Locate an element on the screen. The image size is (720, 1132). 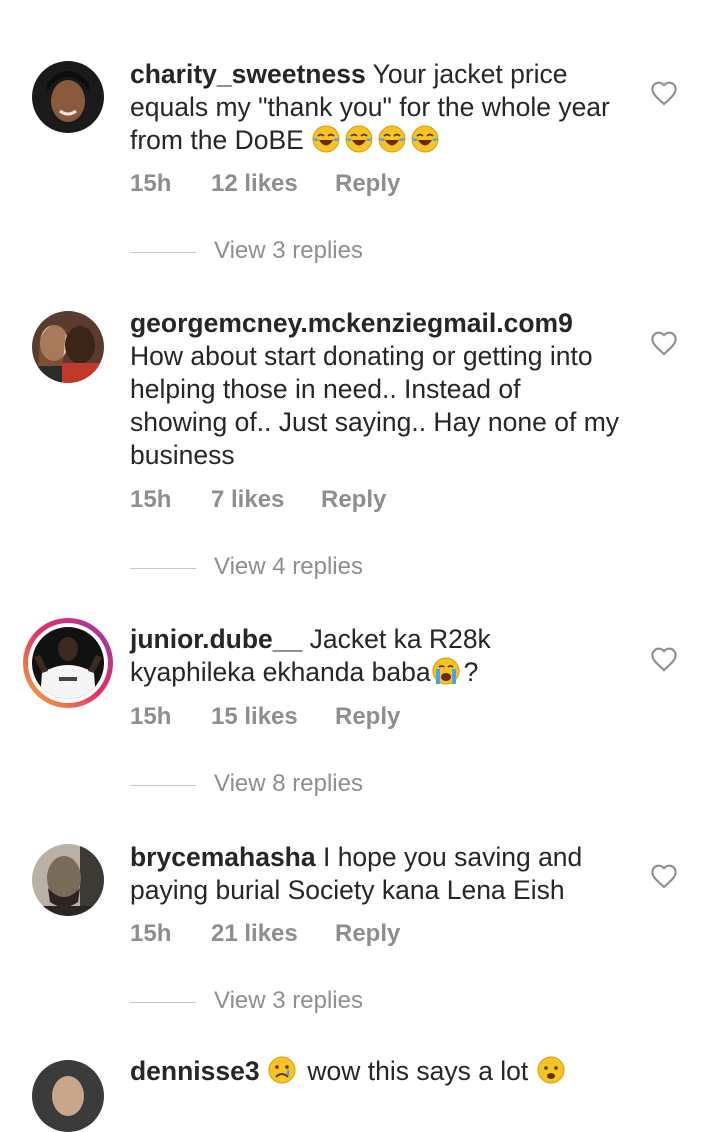
view-replies-label: View 4 replies is located at coordinates (288, 566).